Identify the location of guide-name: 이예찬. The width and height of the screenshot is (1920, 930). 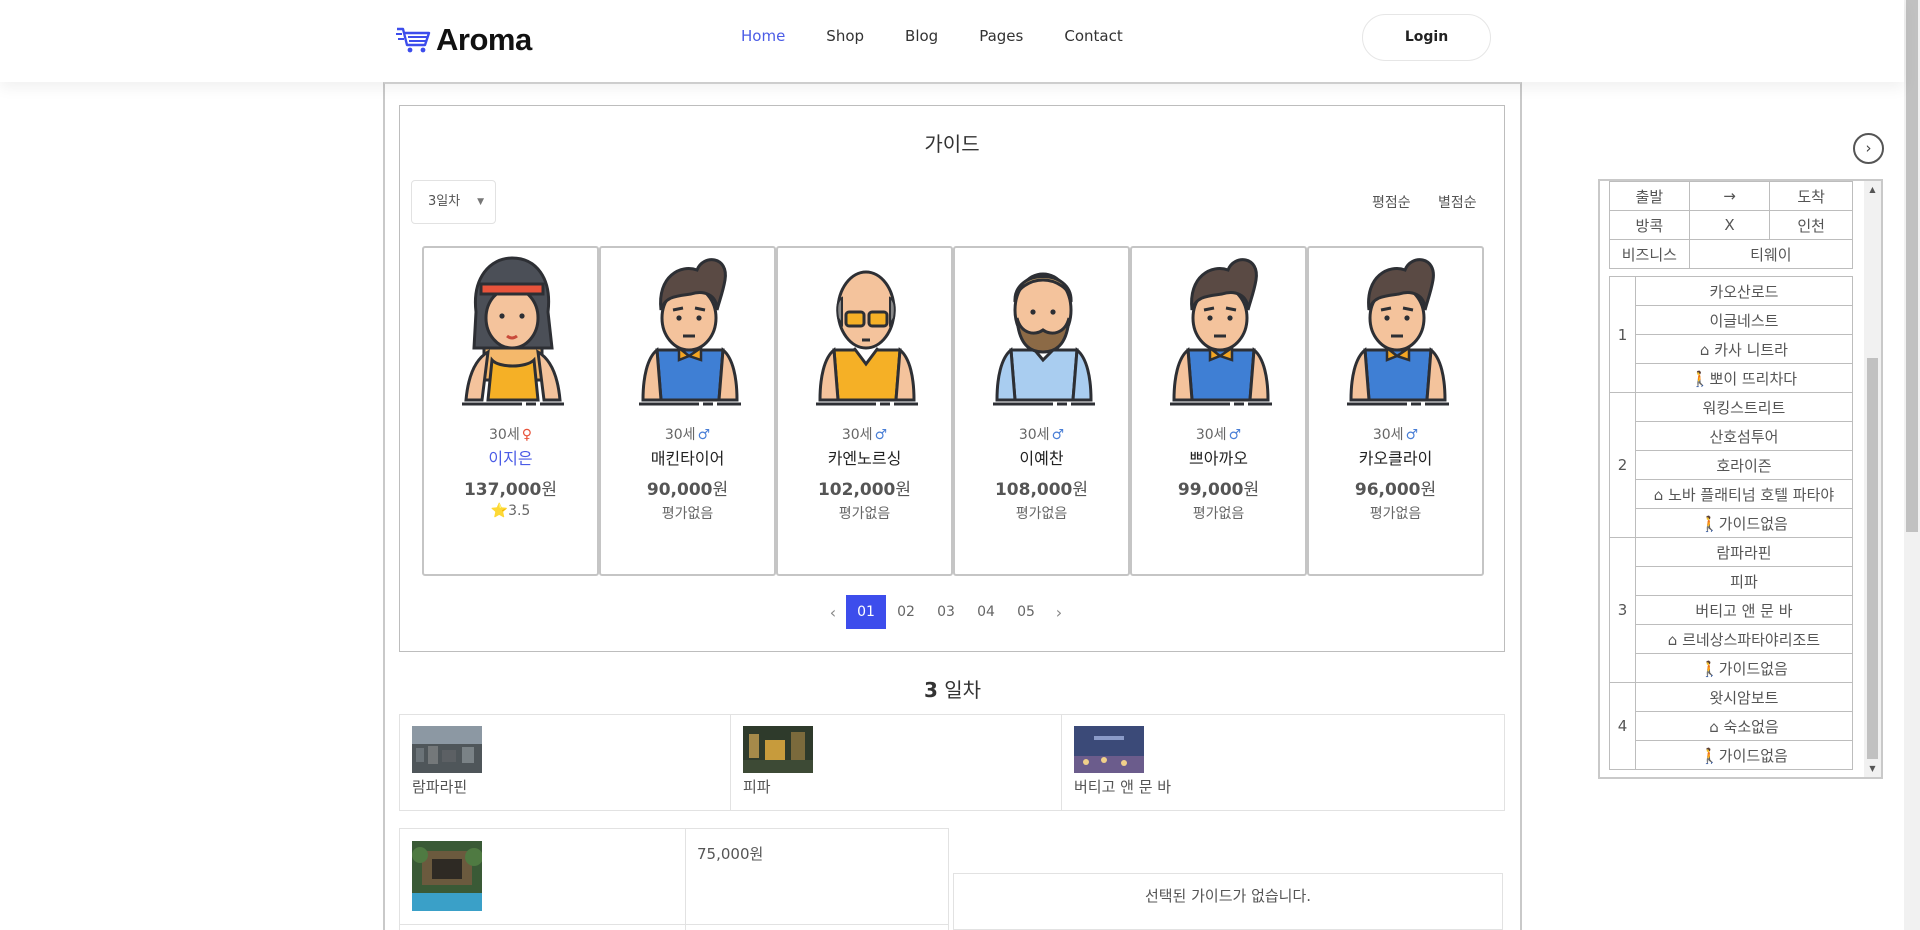
(1041, 457).